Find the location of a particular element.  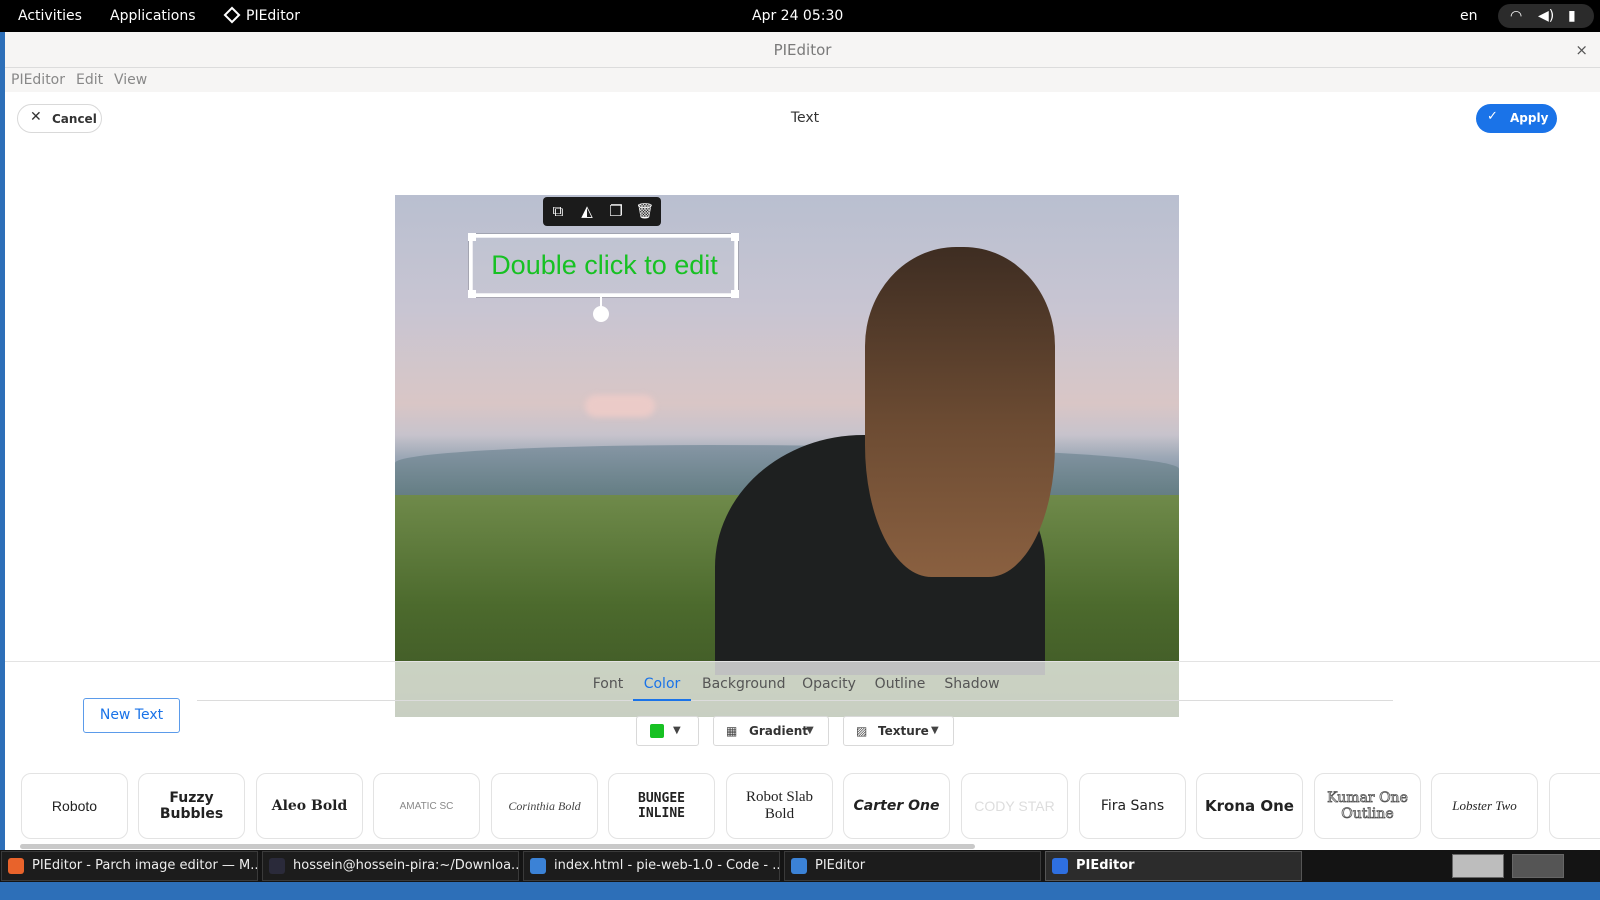

font-card-label: Lobster Two is located at coordinates (1484, 805).